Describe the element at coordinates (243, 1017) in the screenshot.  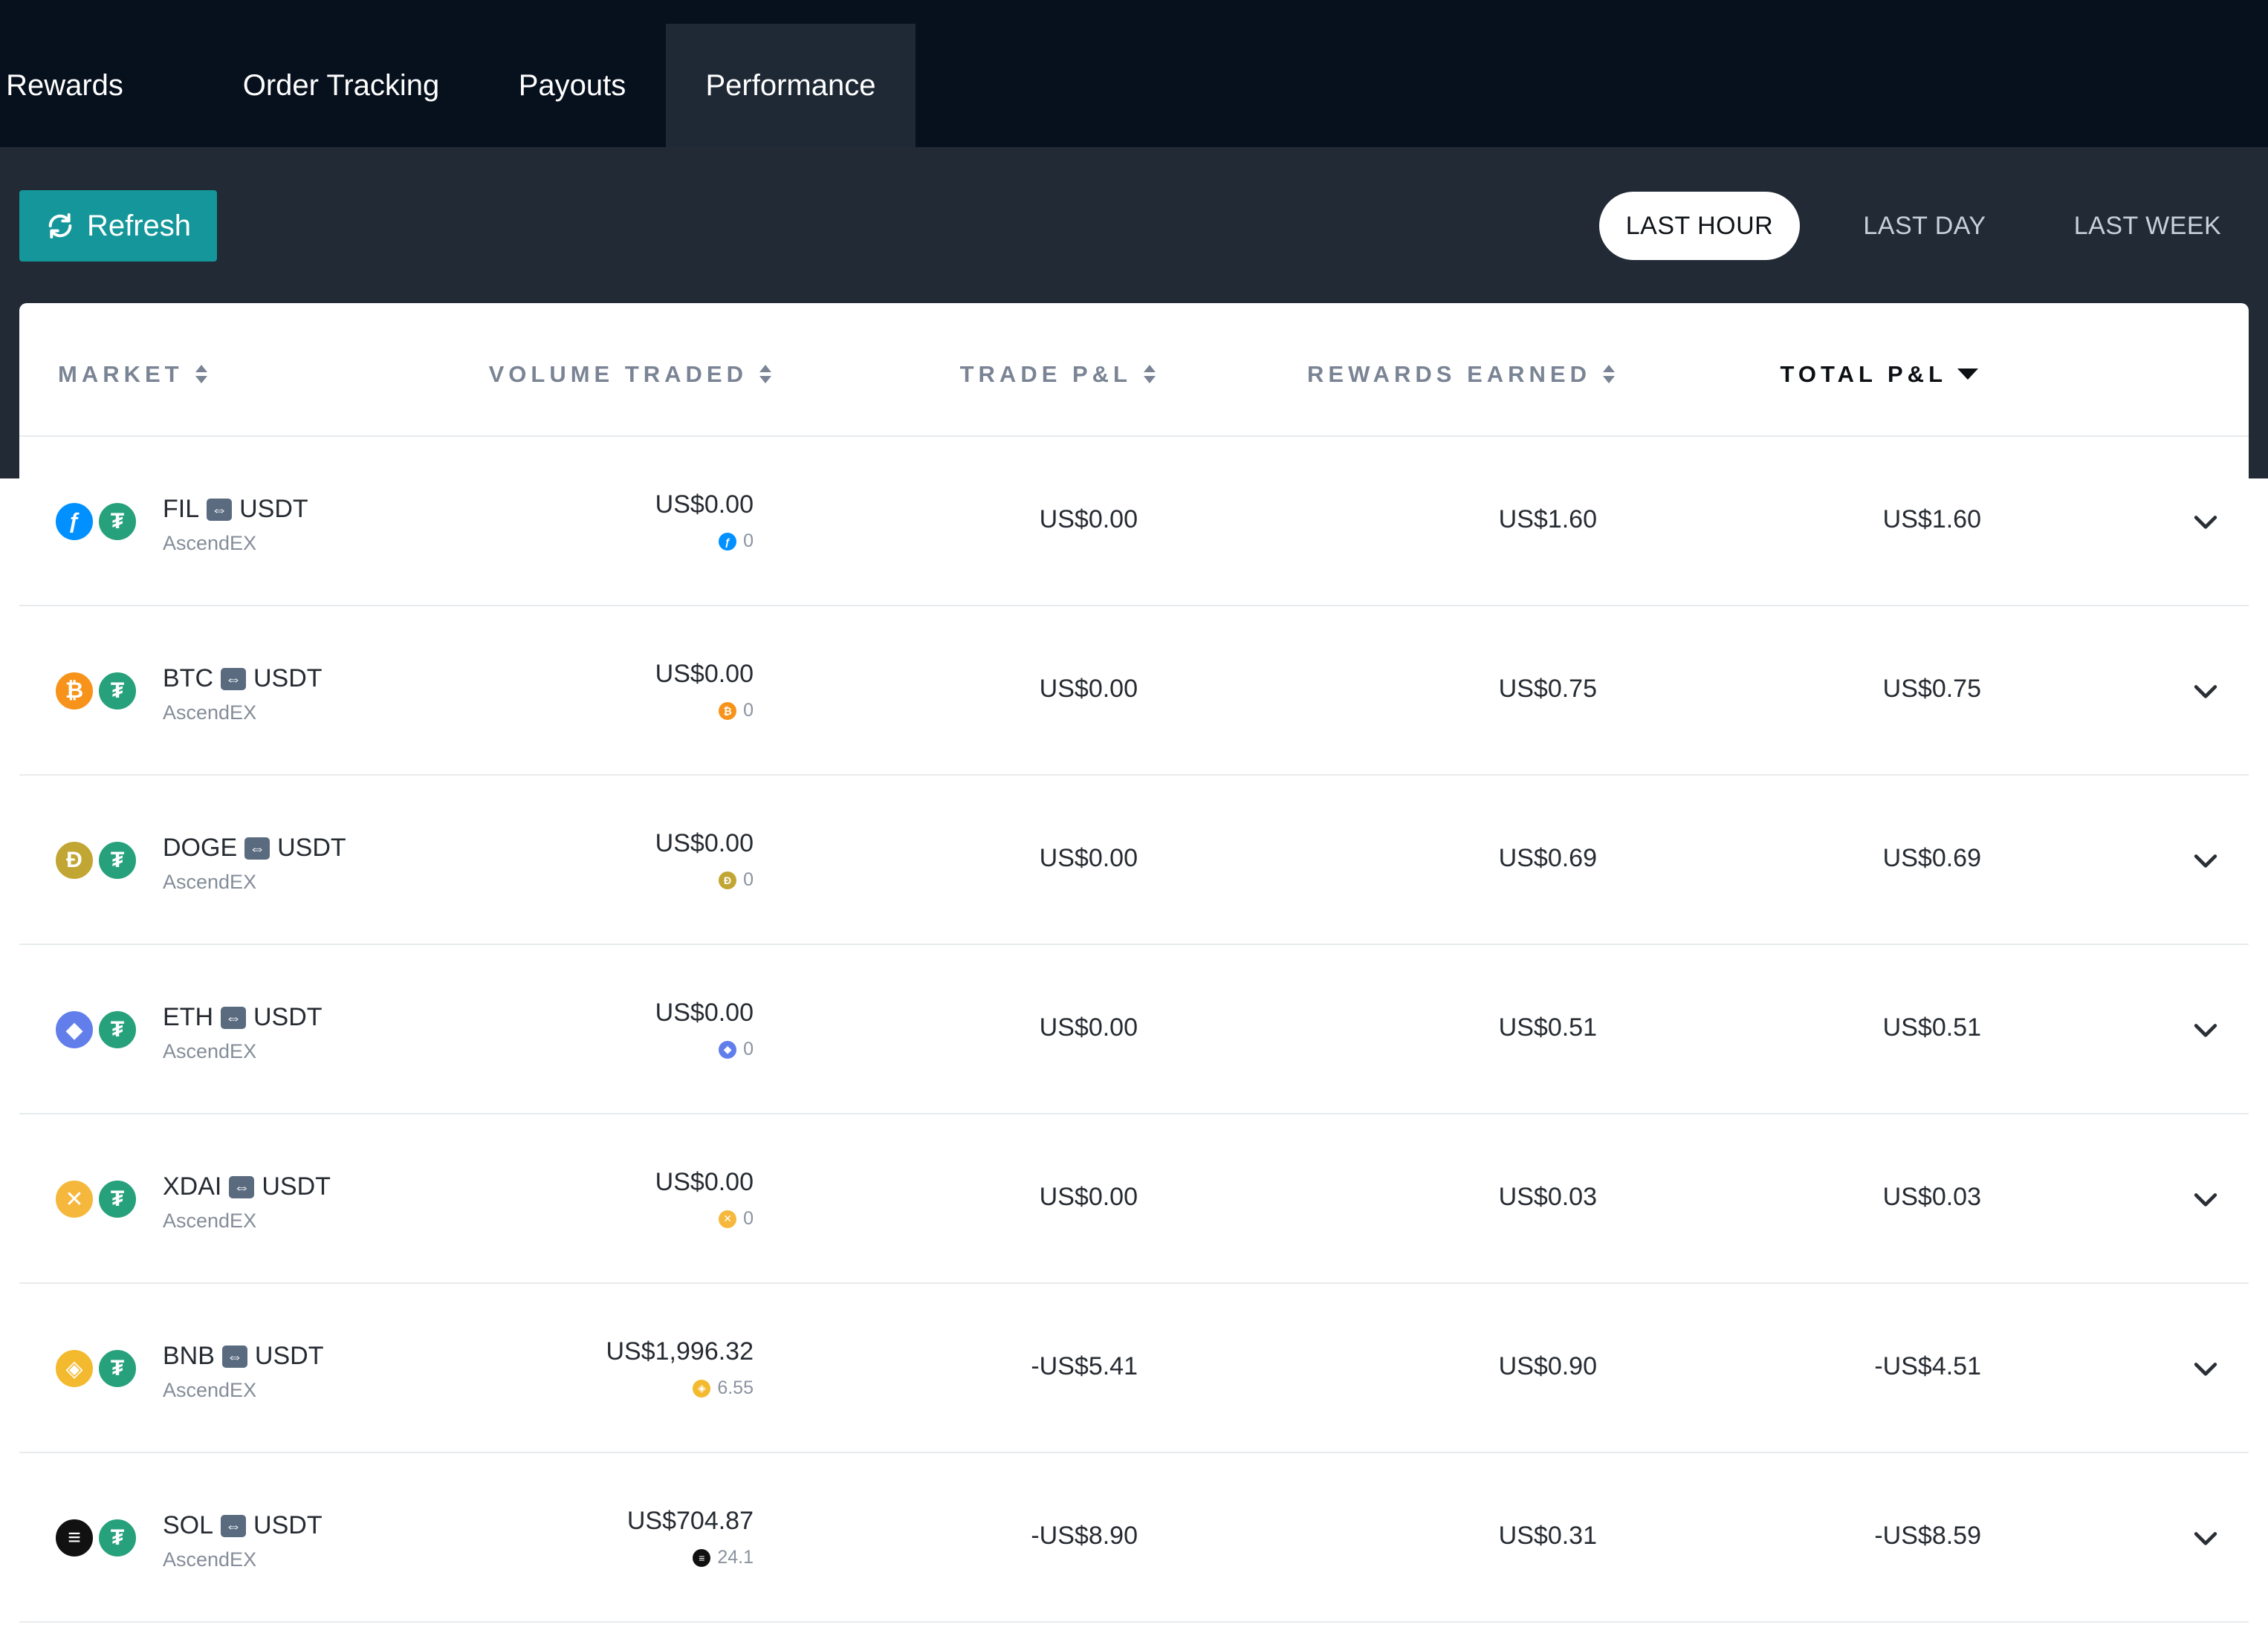
I see `market-pair: ETH ⇔ USDT` at that location.